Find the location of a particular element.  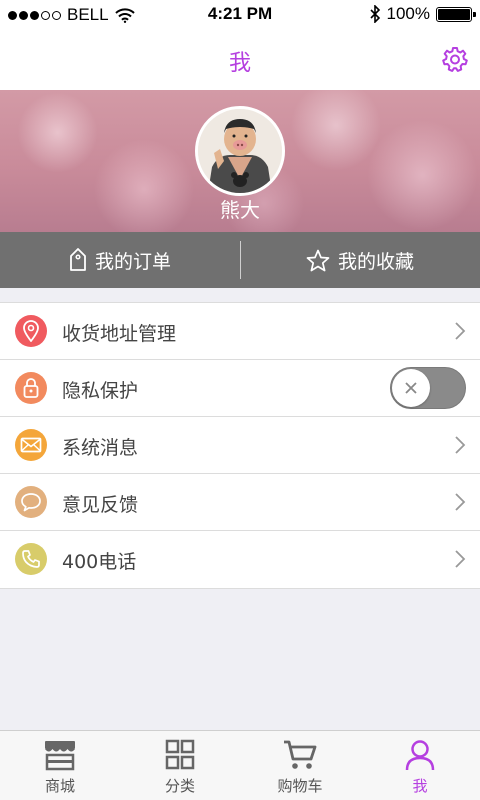

settings-button is located at coordinates (455, 59).